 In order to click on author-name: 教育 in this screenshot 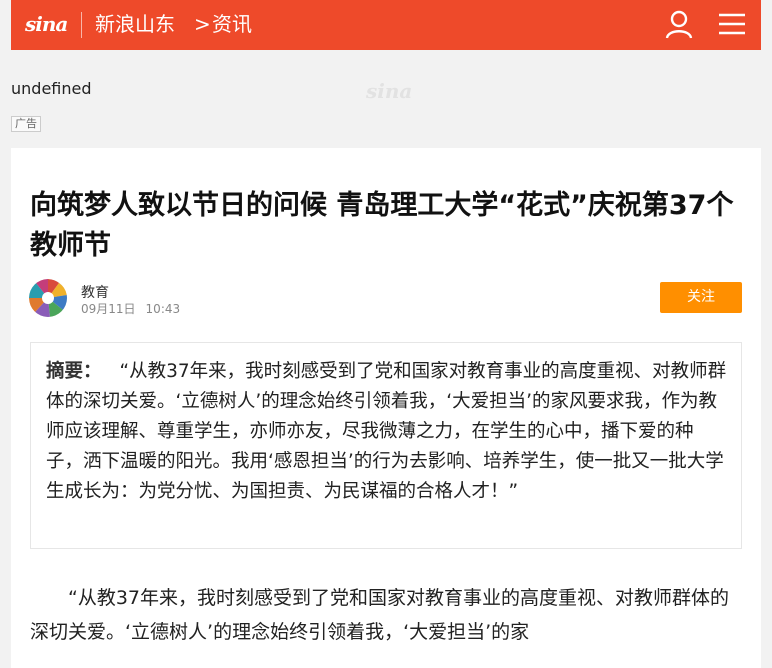, I will do `click(95, 292)`.